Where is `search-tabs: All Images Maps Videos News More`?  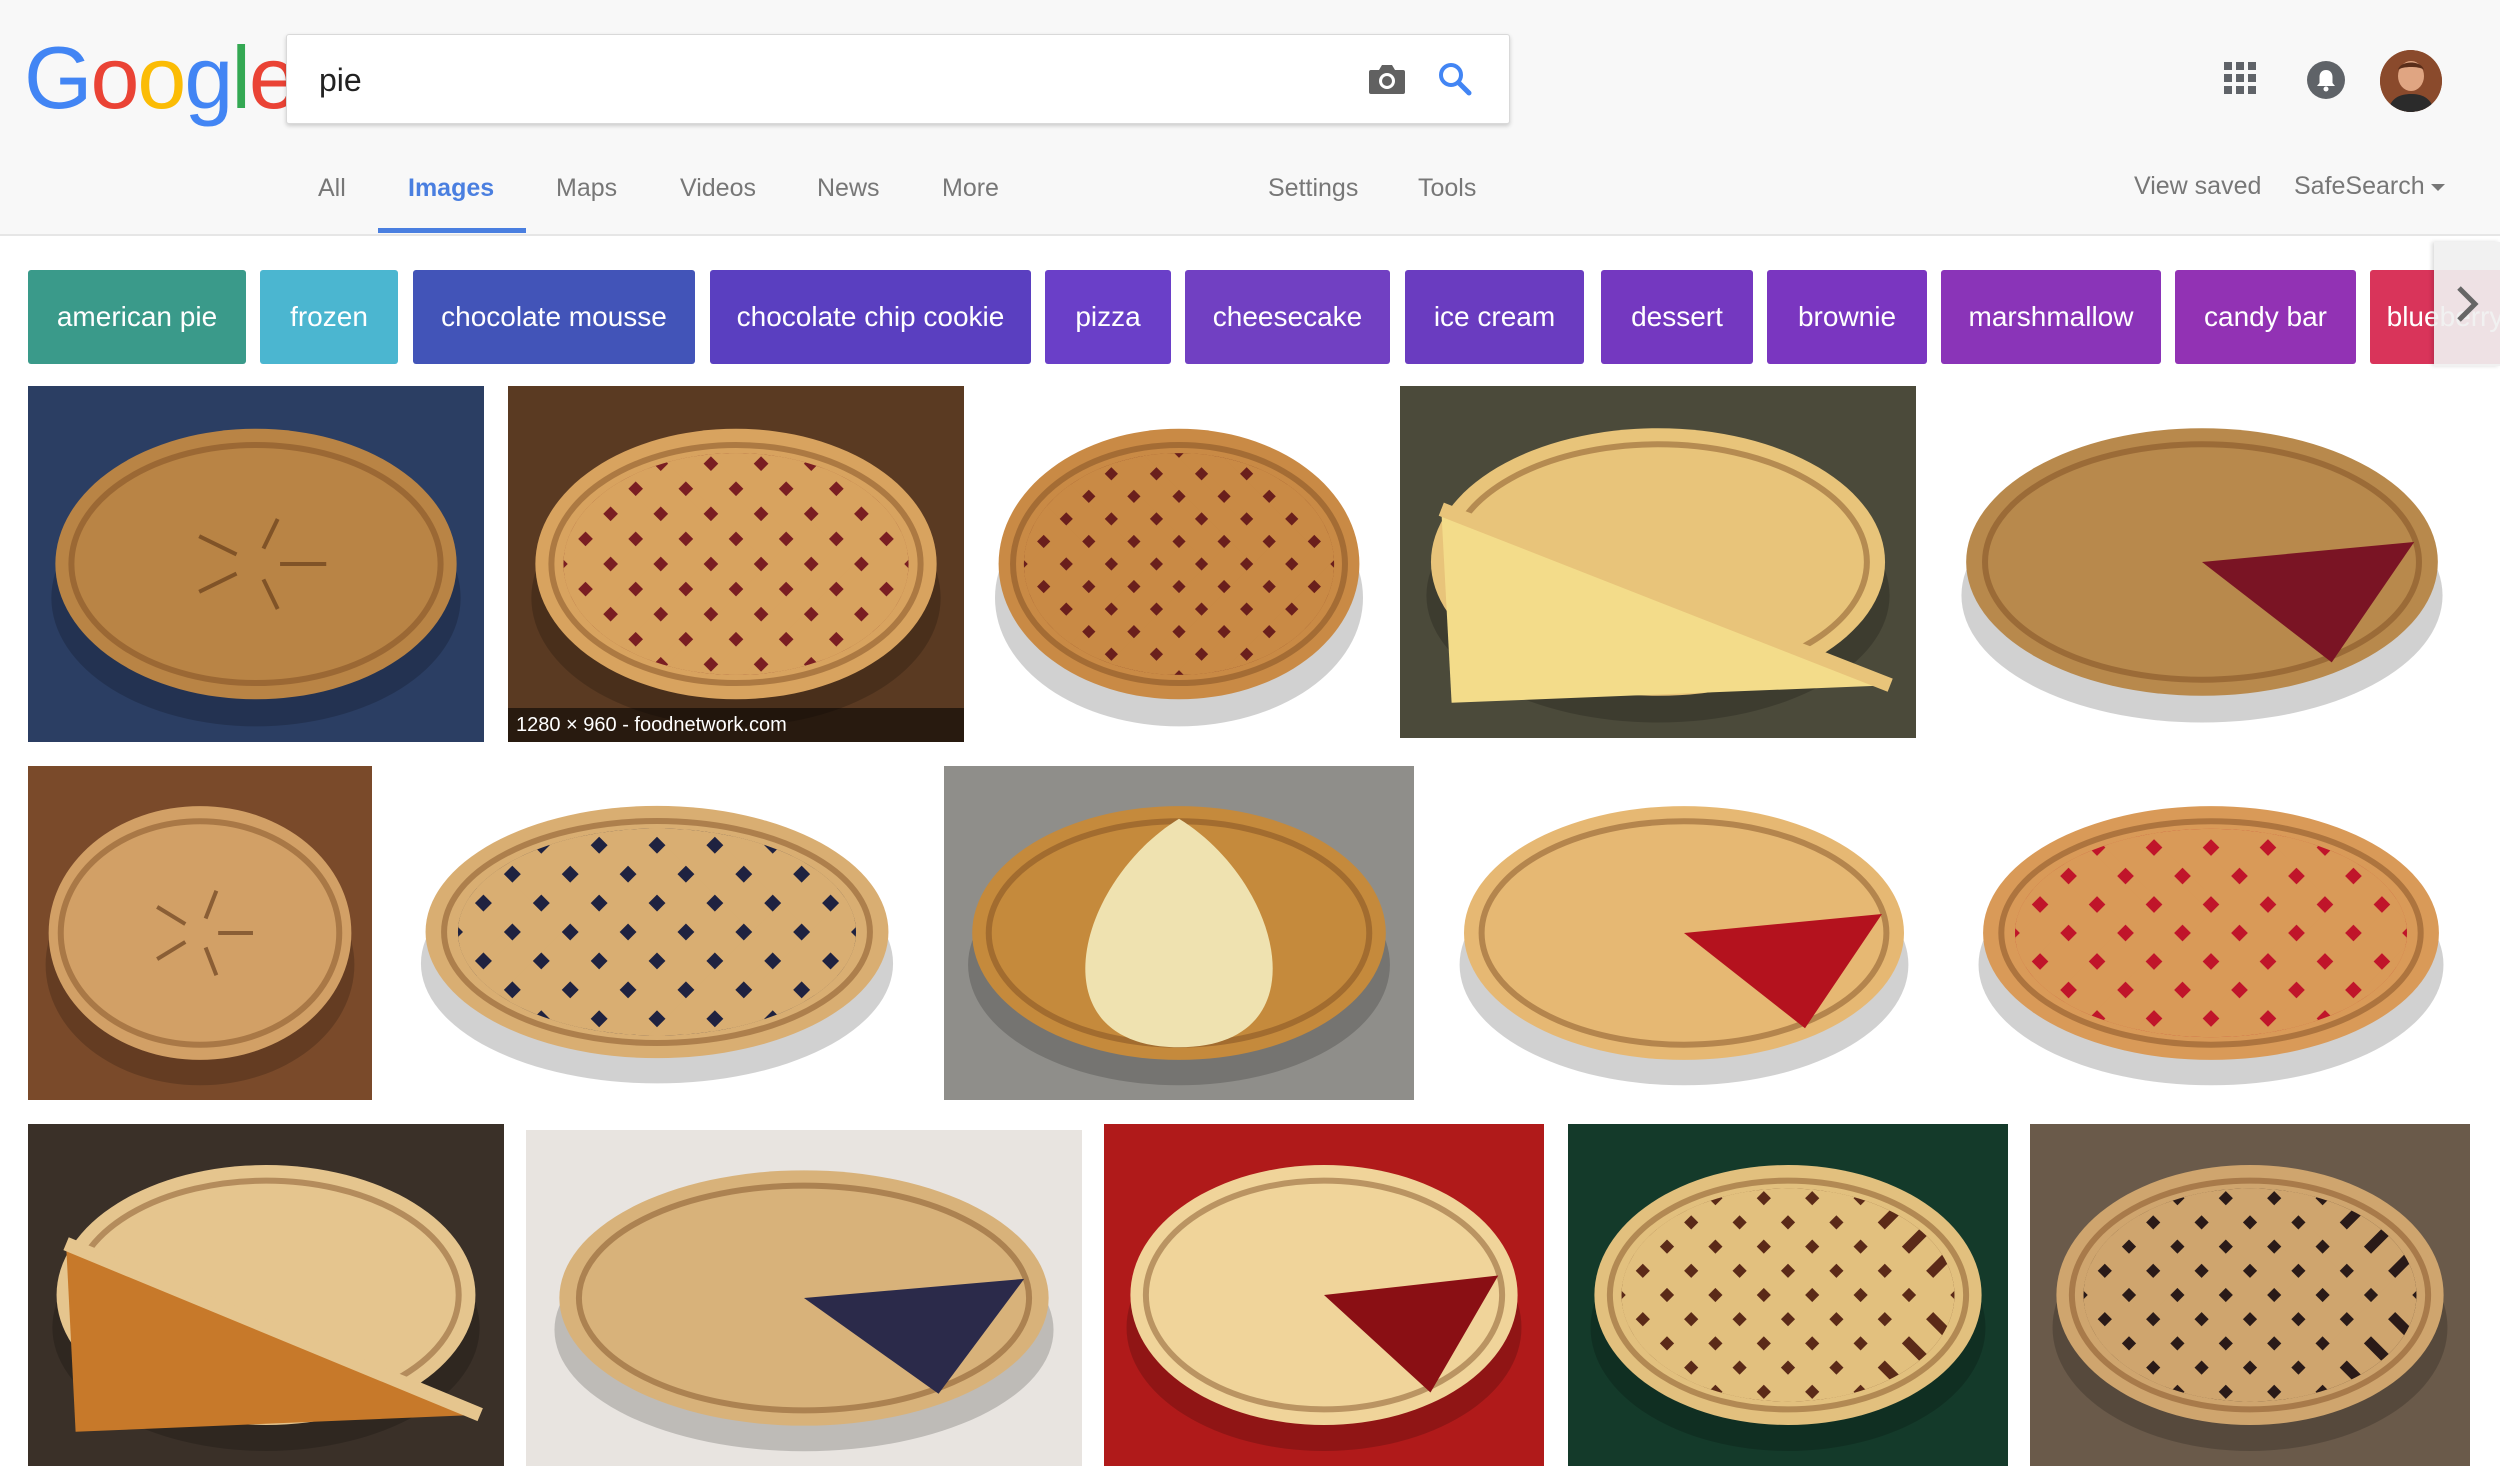
search-tabs: All Images Maps Videos News More is located at coordinates (1250, 192).